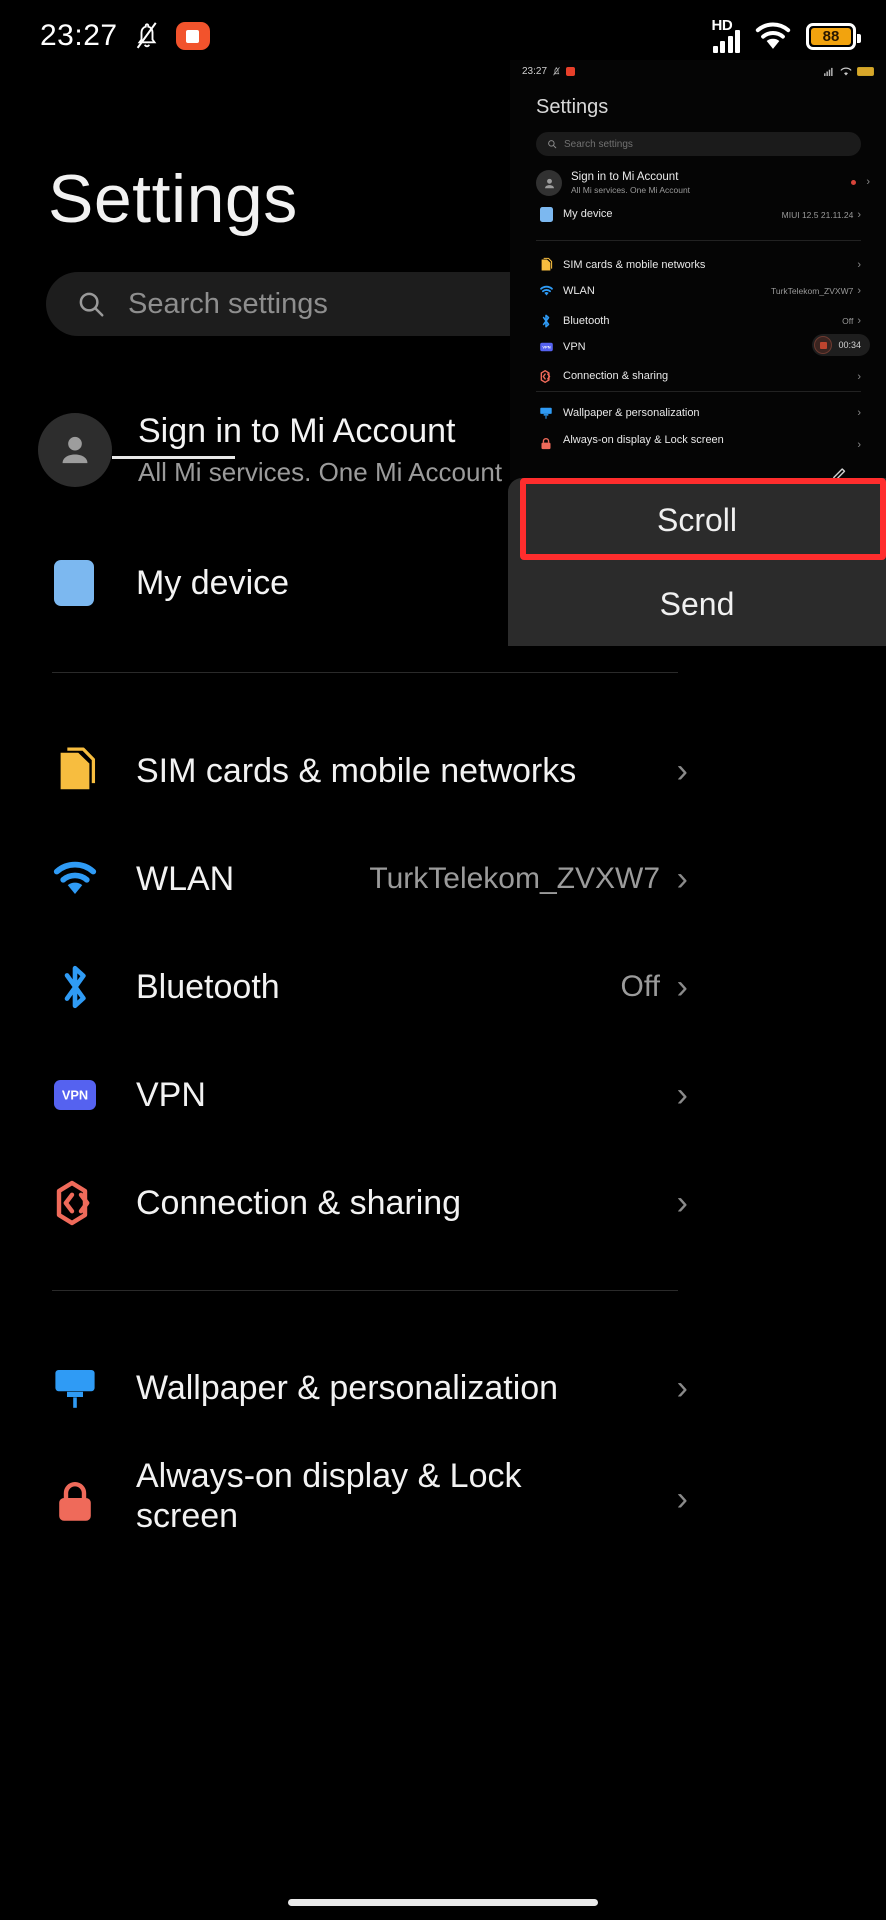  What do you see at coordinates (173, 457) in the screenshot?
I see `preview-crop-handle` at bounding box center [173, 457].